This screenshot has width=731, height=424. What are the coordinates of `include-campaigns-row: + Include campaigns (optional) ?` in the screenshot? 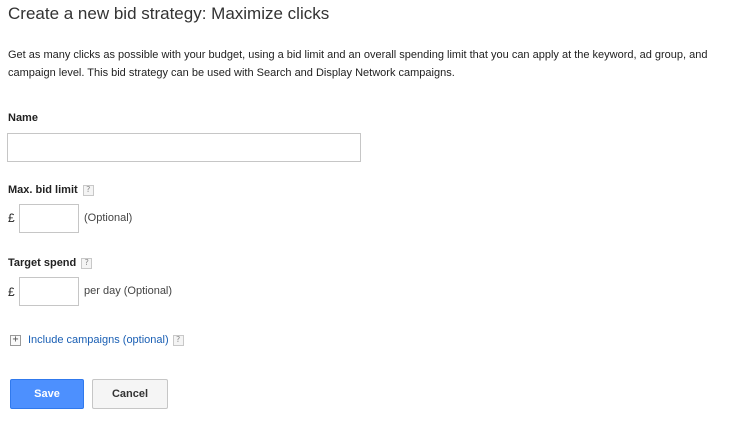 It's located at (97, 340).